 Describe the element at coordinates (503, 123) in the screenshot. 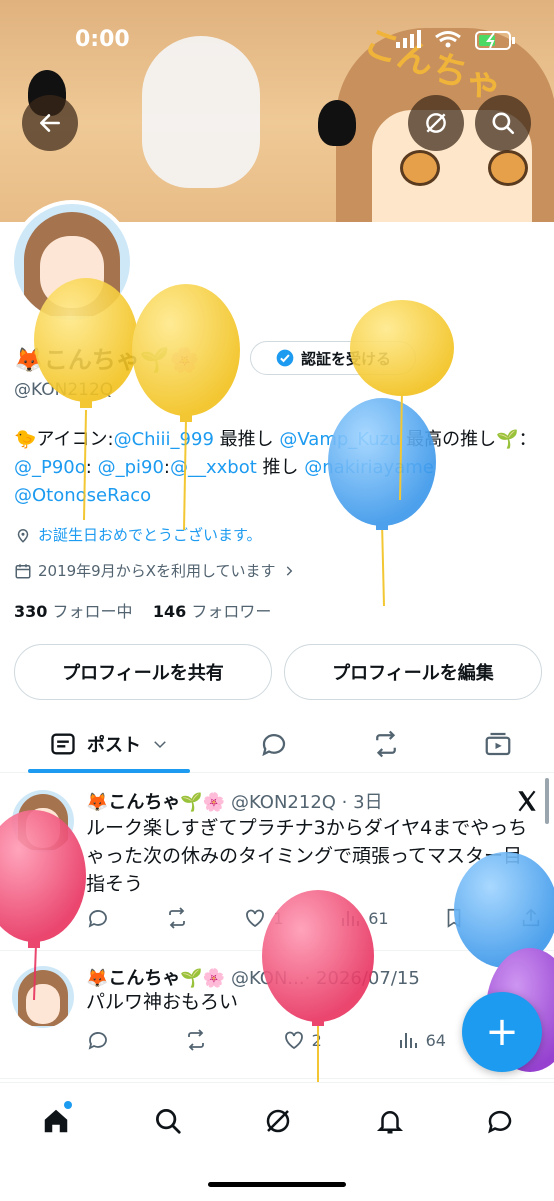

I see `search-button` at that location.